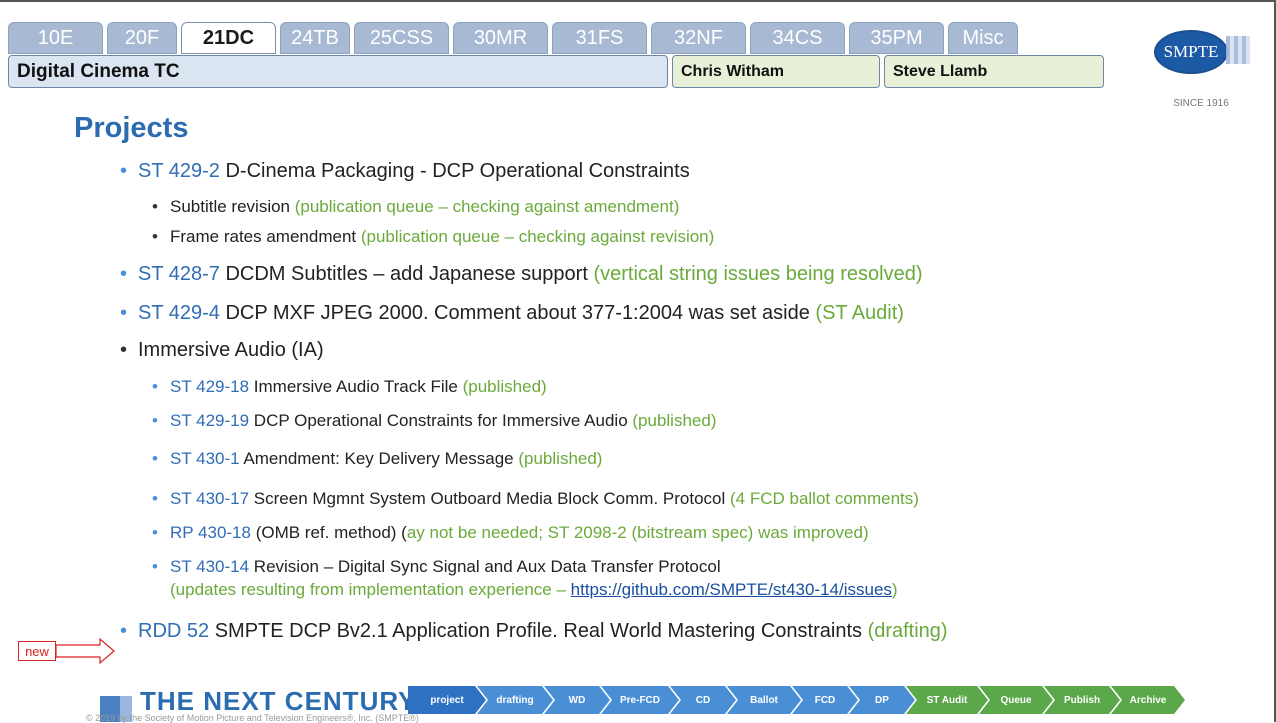 The height and width of the screenshot is (723, 1276). Describe the element at coordinates (179, 274) in the screenshot. I see `project-ref: ST 428-7` at that location.